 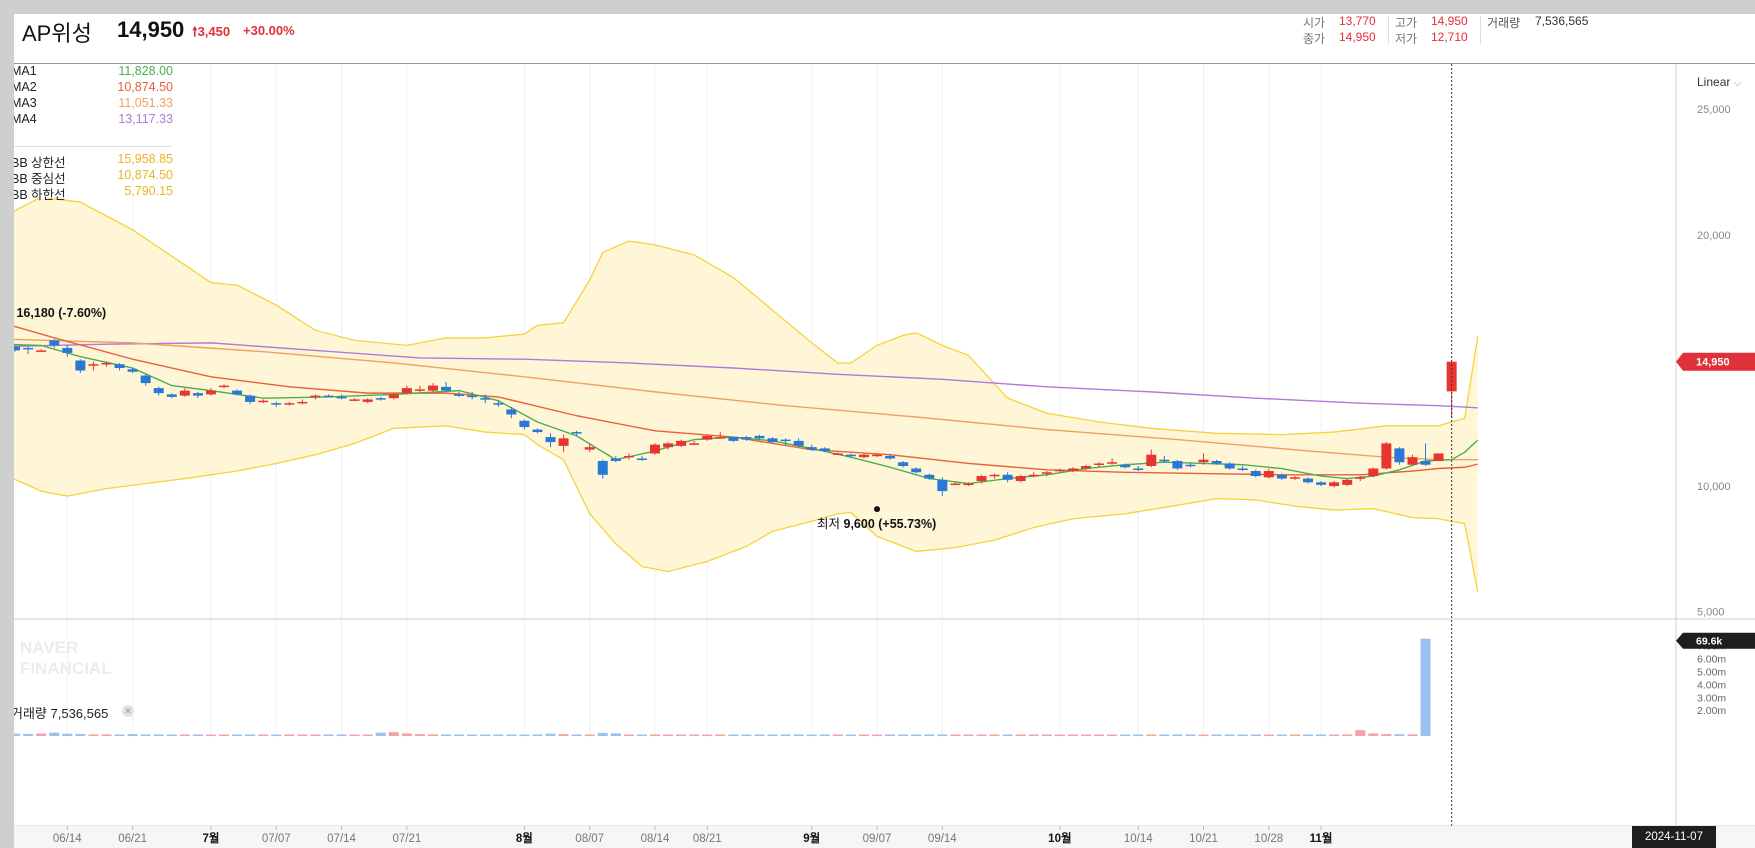 I want to click on ma4-label: MA4, so click(x=25, y=119).